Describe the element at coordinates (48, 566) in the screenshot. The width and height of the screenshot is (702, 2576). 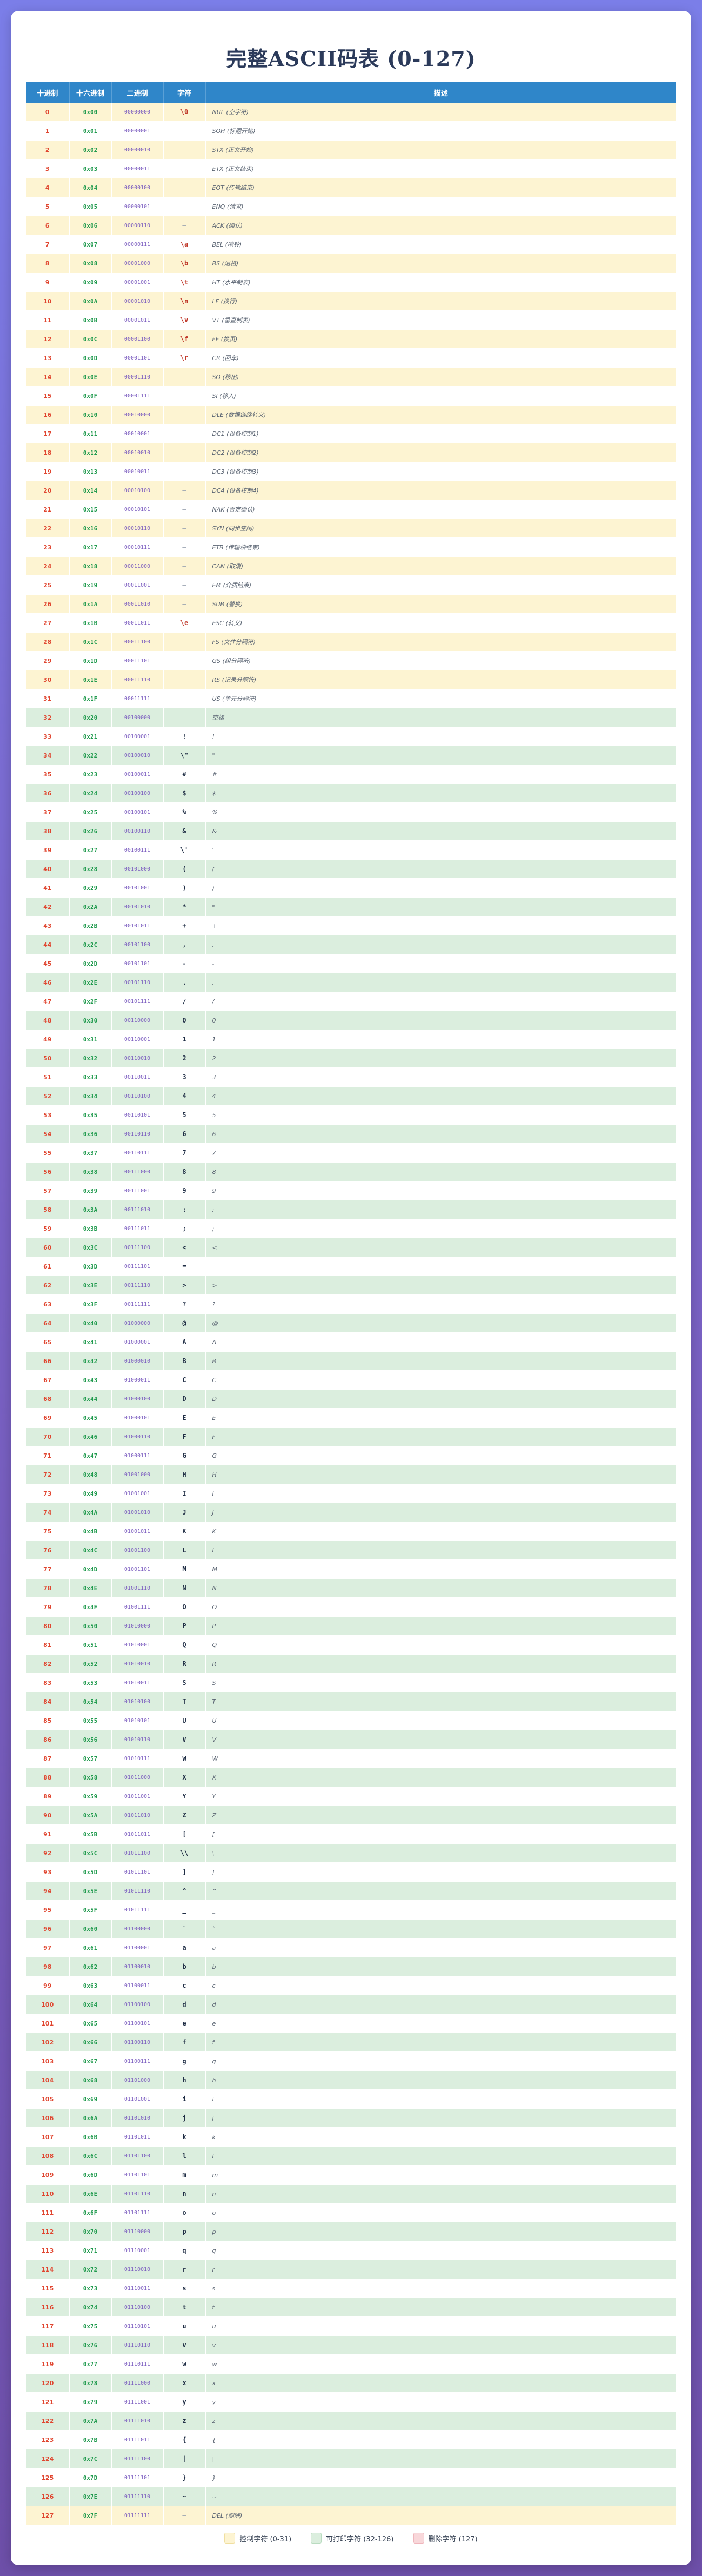
I see `cell-decimal: 24` at that location.